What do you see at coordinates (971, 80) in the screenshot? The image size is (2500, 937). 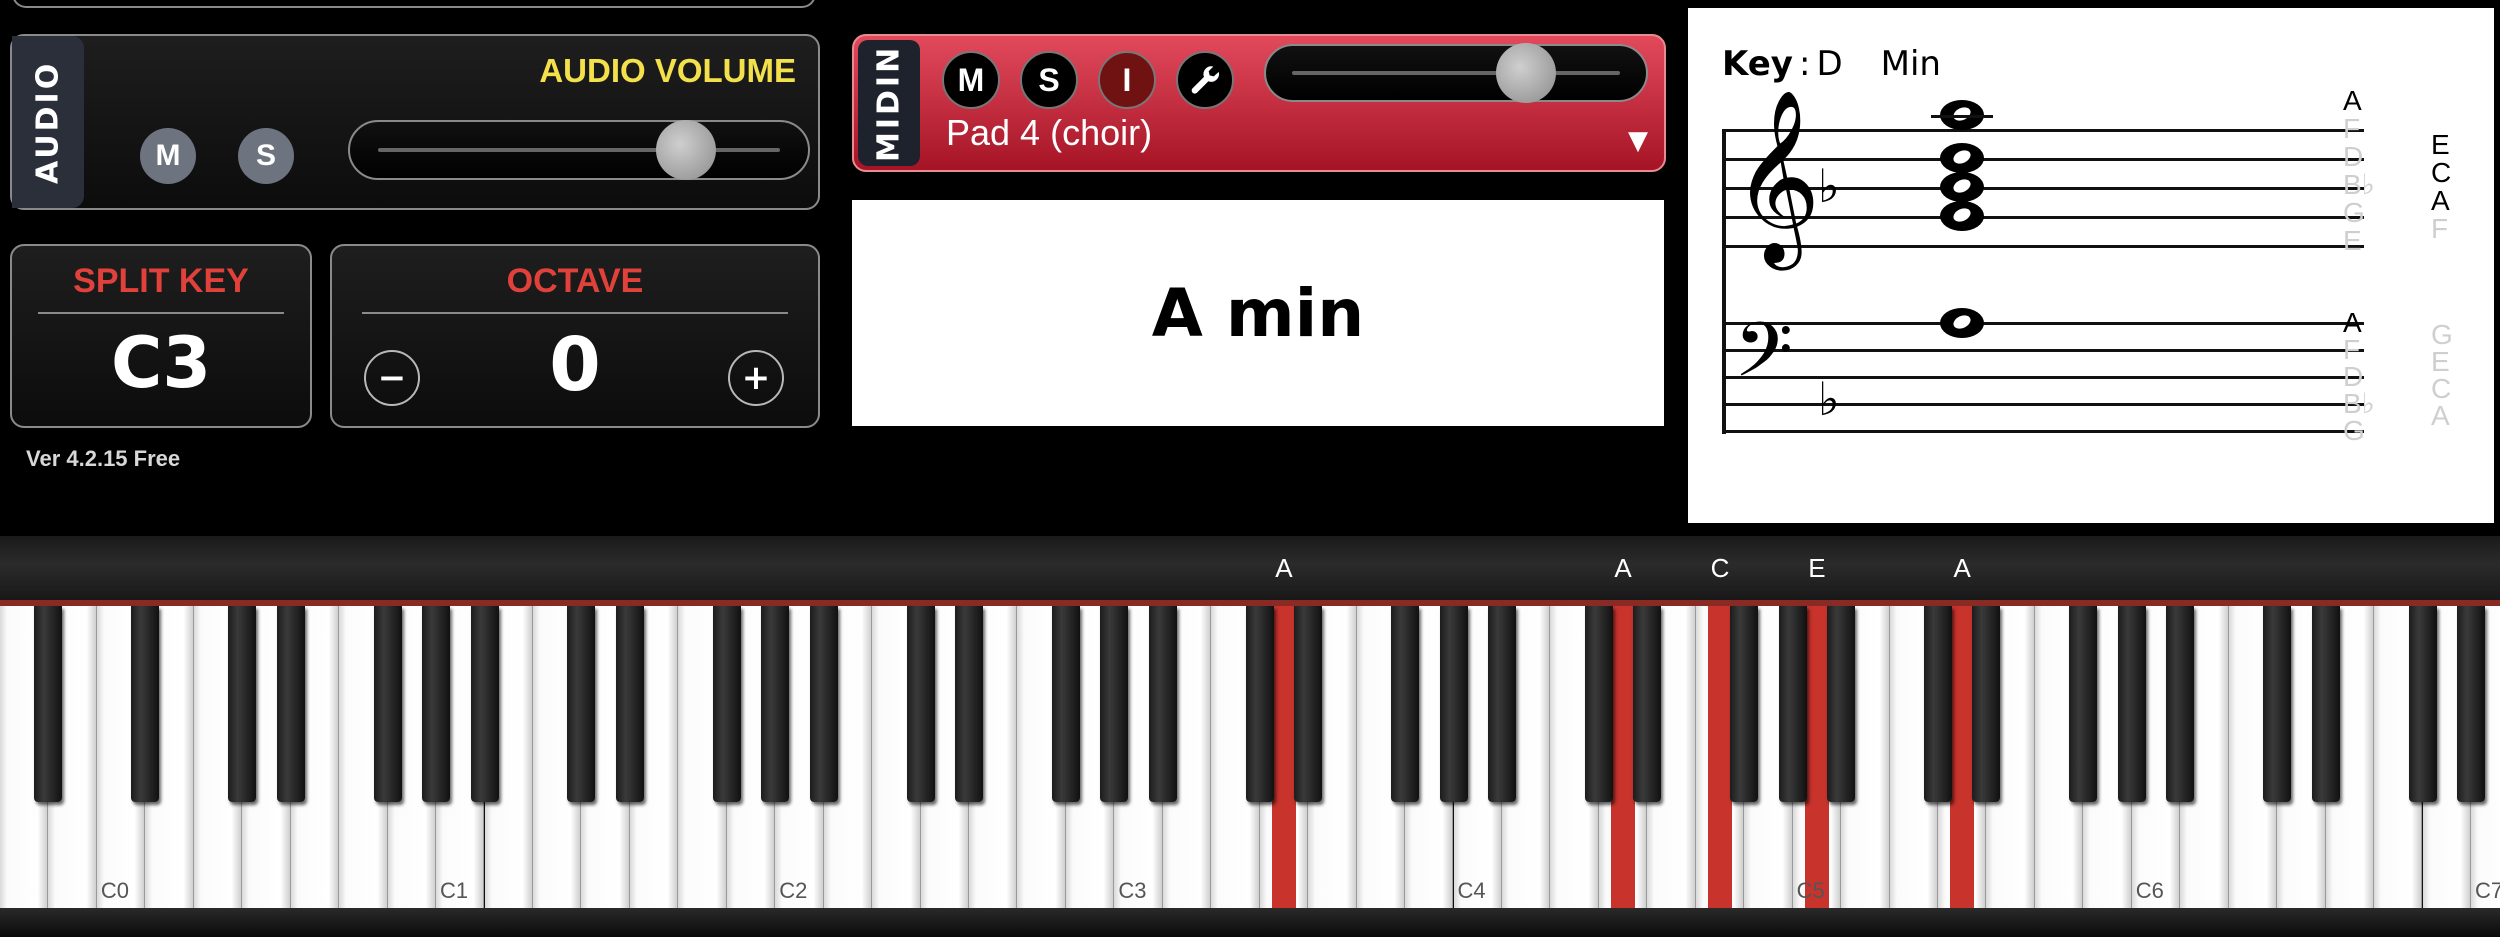 I see `midi-mute-button: M` at bounding box center [971, 80].